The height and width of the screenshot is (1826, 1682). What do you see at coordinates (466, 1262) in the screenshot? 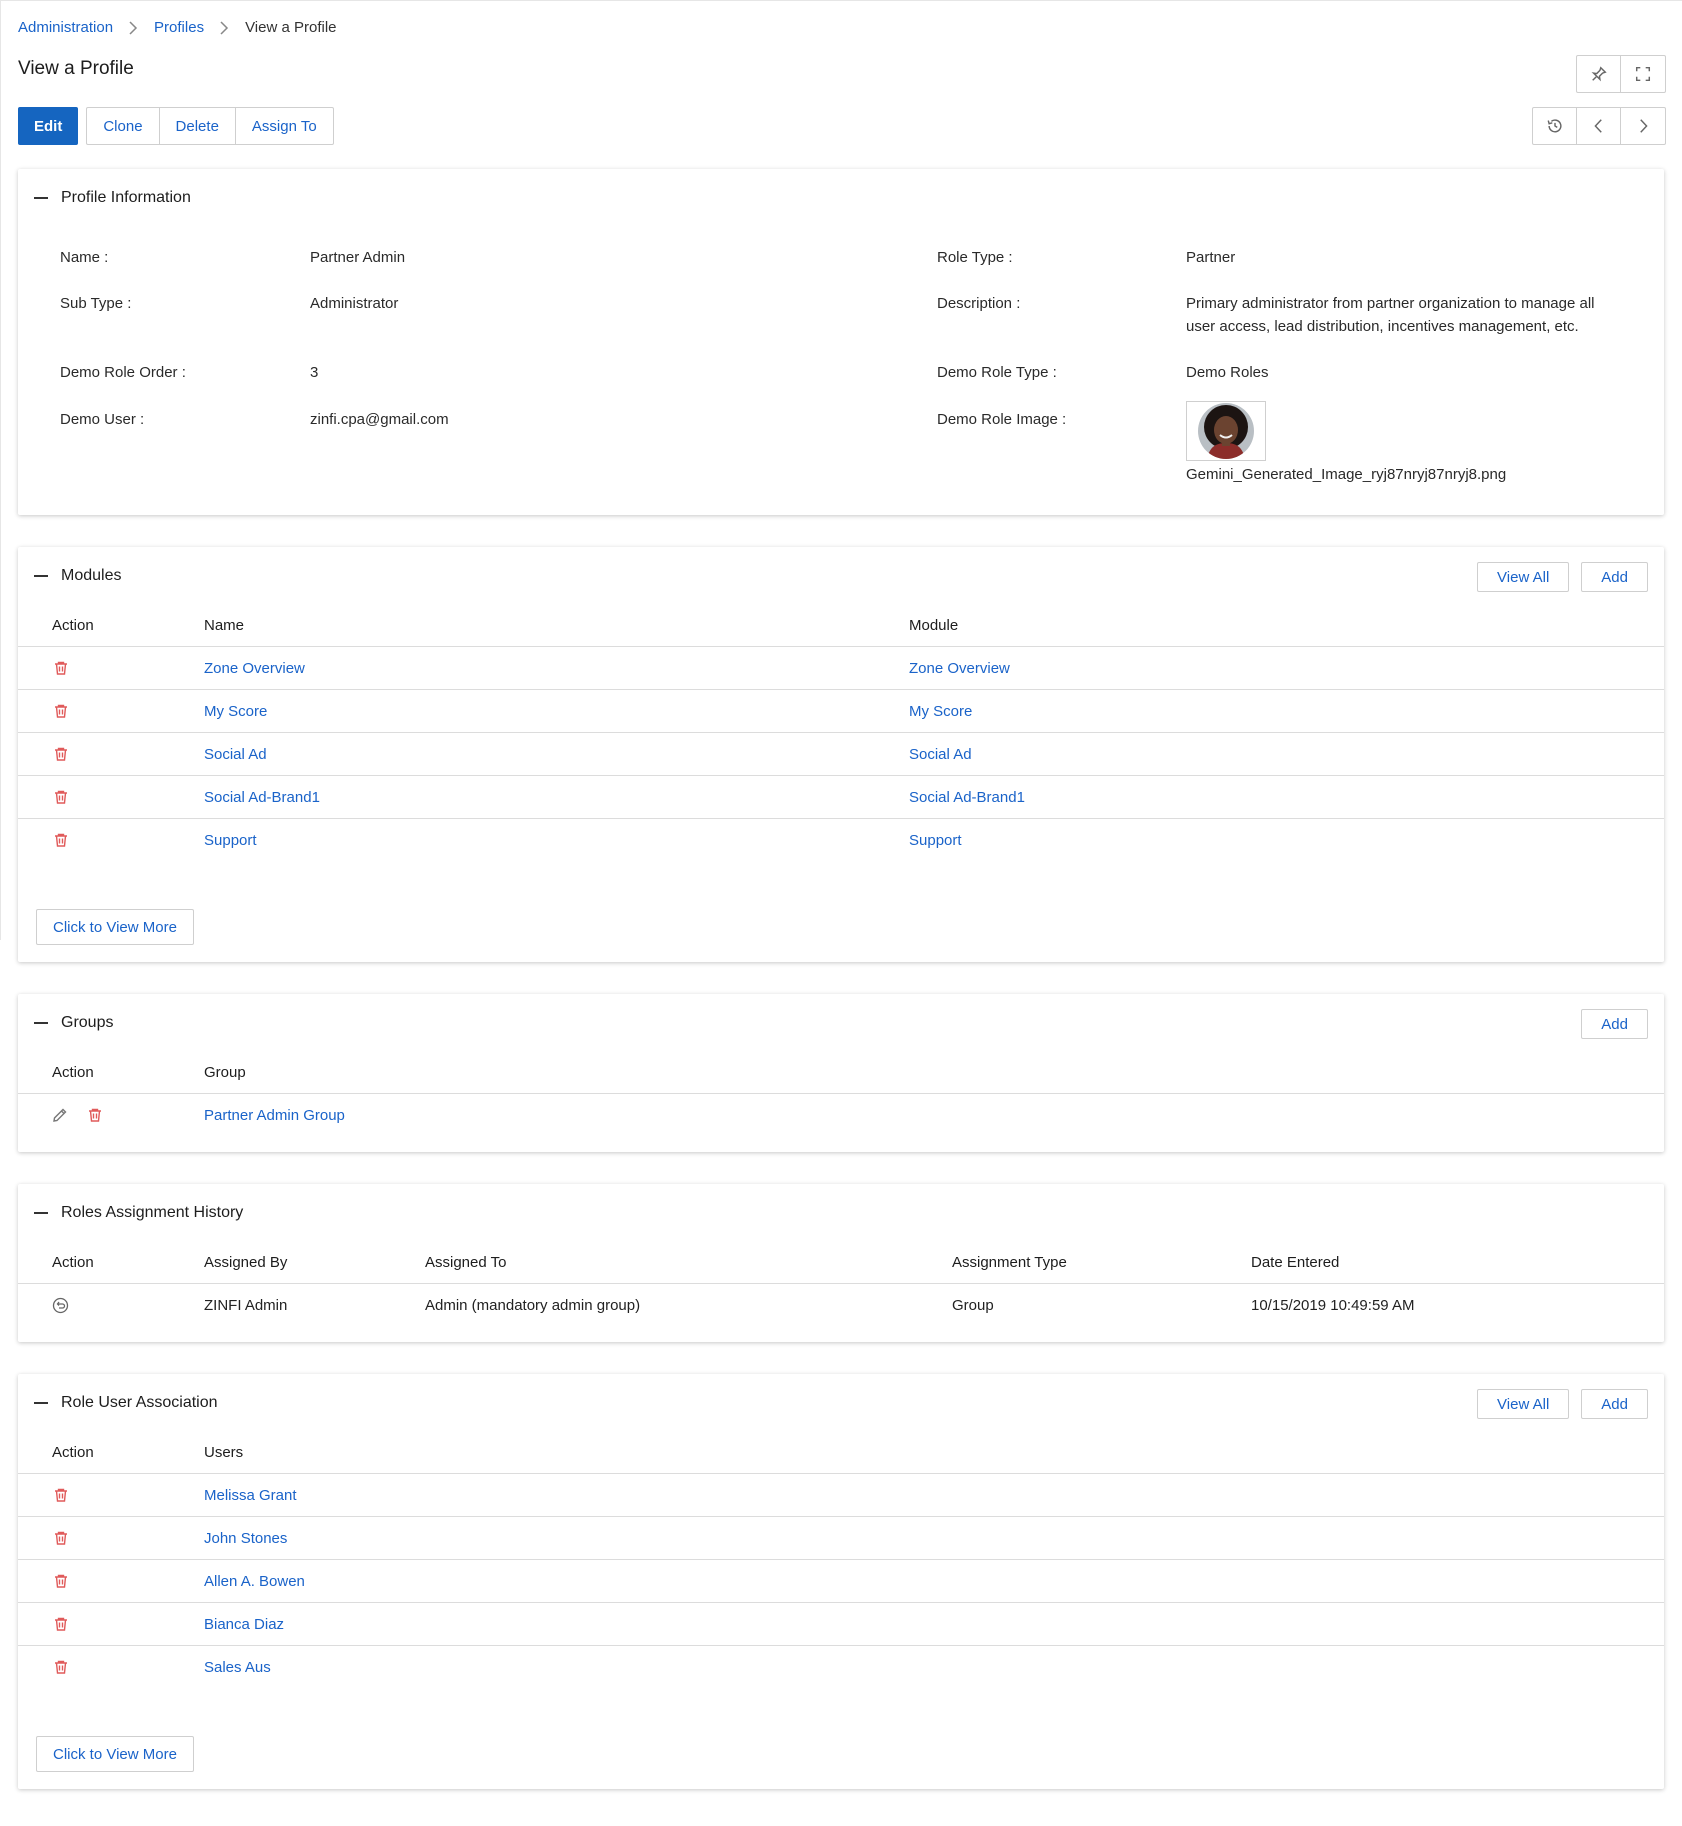
I see `column-assigned-to: Assigned To` at bounding box center [466, 1262].